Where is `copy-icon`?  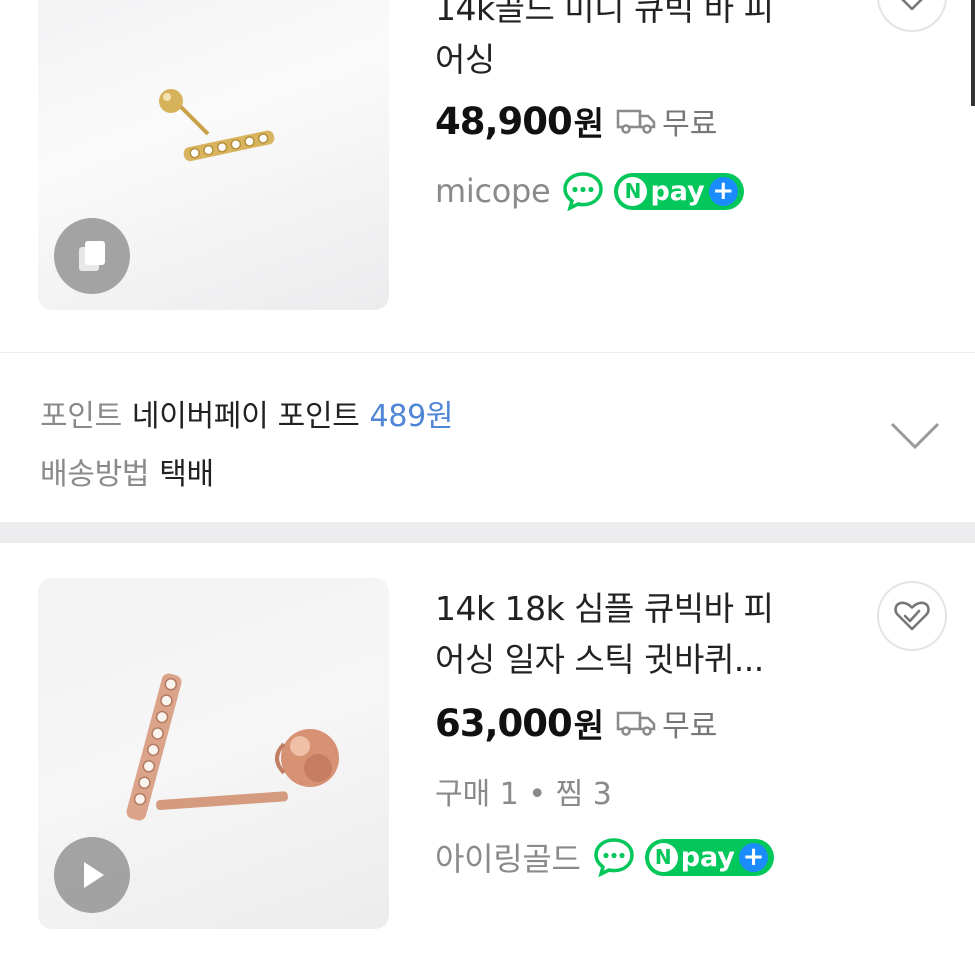 copy-icon is located at coordinates (92, 256).